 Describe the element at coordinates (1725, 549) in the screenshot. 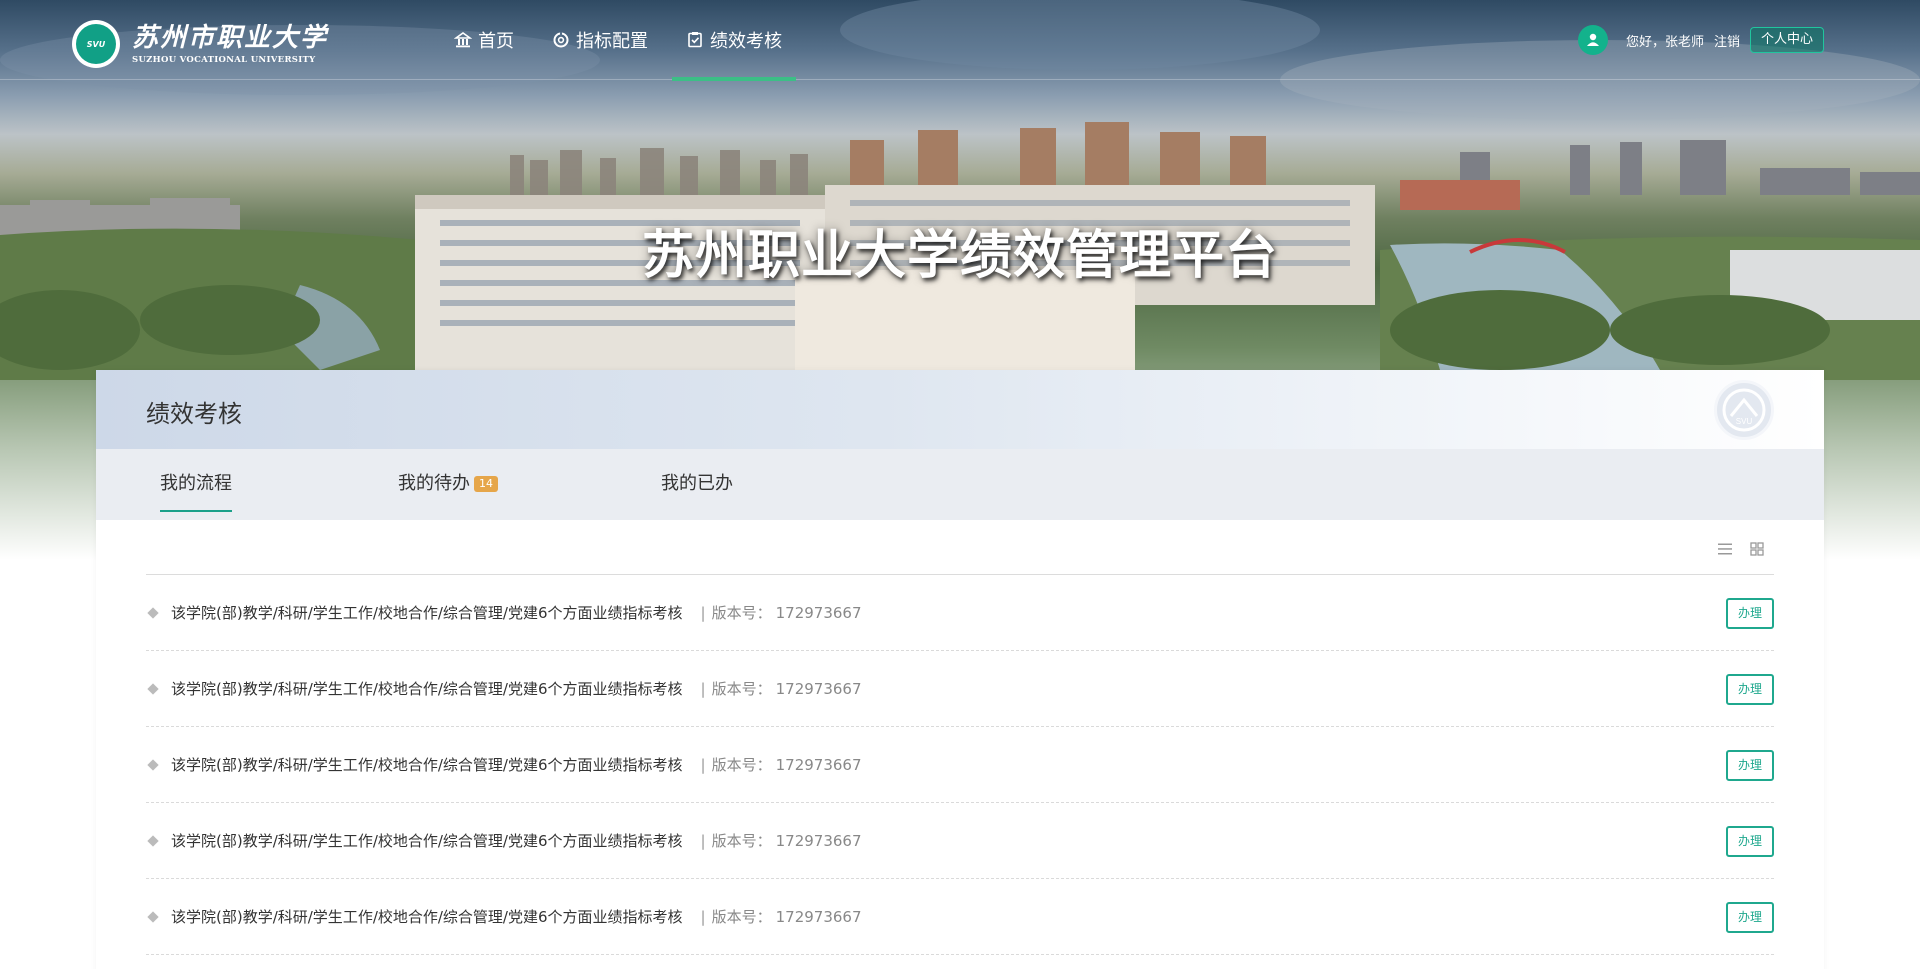

I see `list-view-icon` at that location.